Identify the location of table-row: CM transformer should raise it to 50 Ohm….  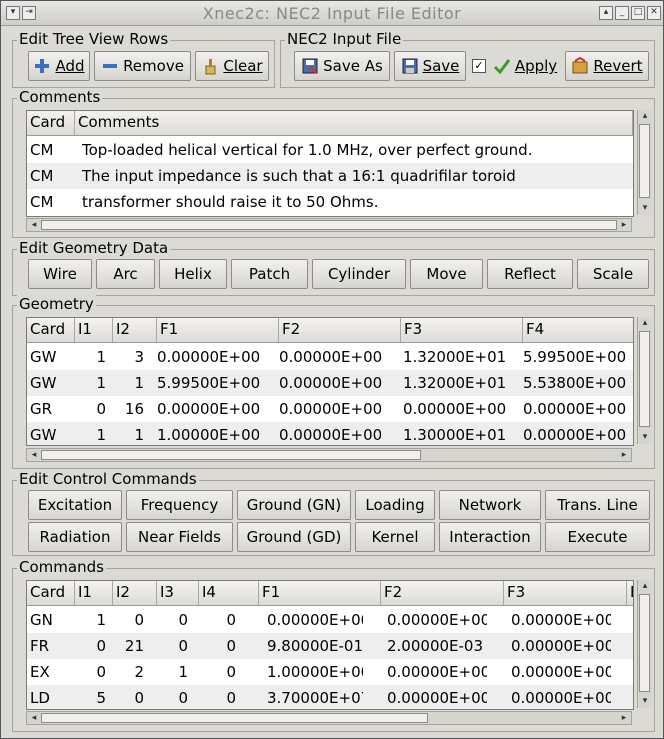
(330, 202).